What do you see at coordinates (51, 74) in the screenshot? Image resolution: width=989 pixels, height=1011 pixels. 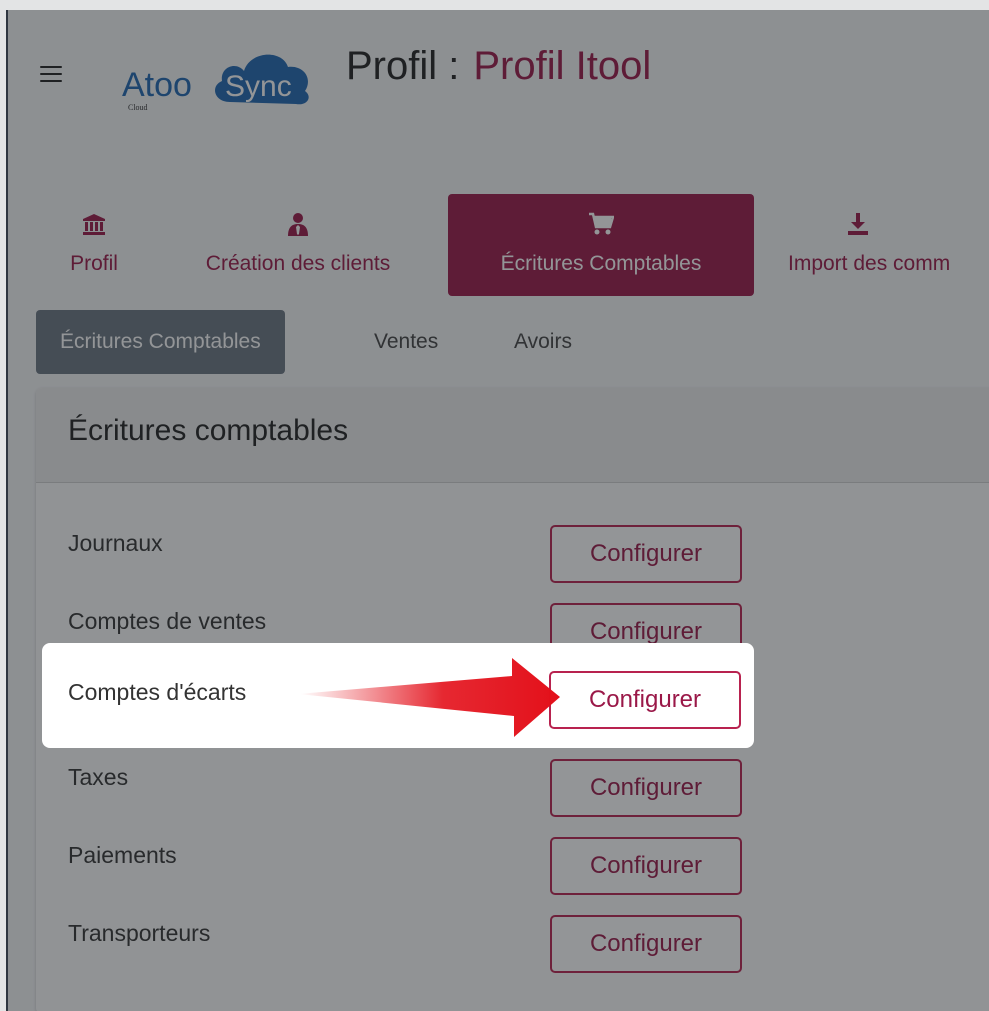 I see `menu-icon` at bounding box center [51, 74].